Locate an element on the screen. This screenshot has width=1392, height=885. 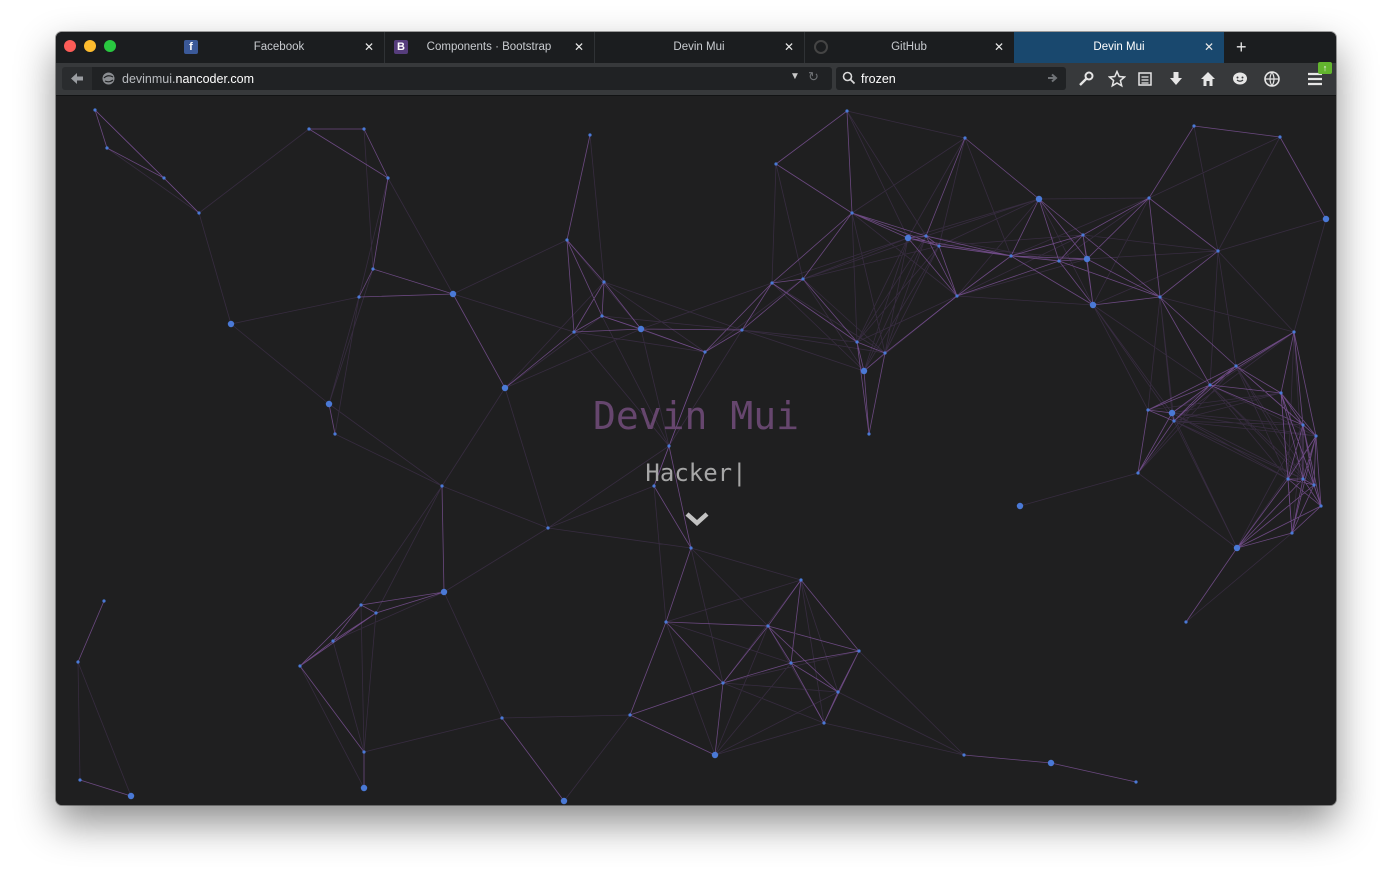
tab-github: GitHub ✕ is located at coordinates (909, 47).